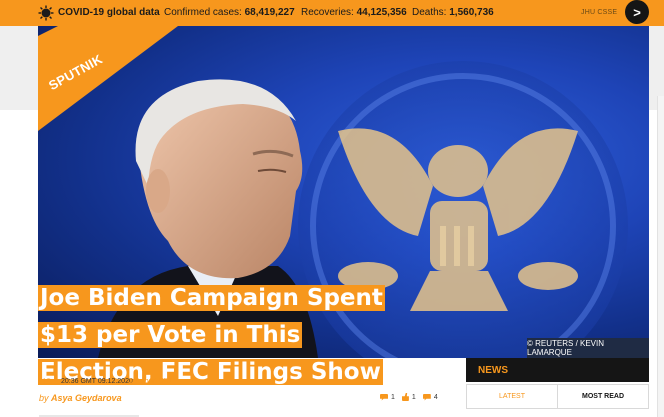 This screenshot has height=417, width=664. I want to click on chevron-right-icon: >, so click(637, 12).